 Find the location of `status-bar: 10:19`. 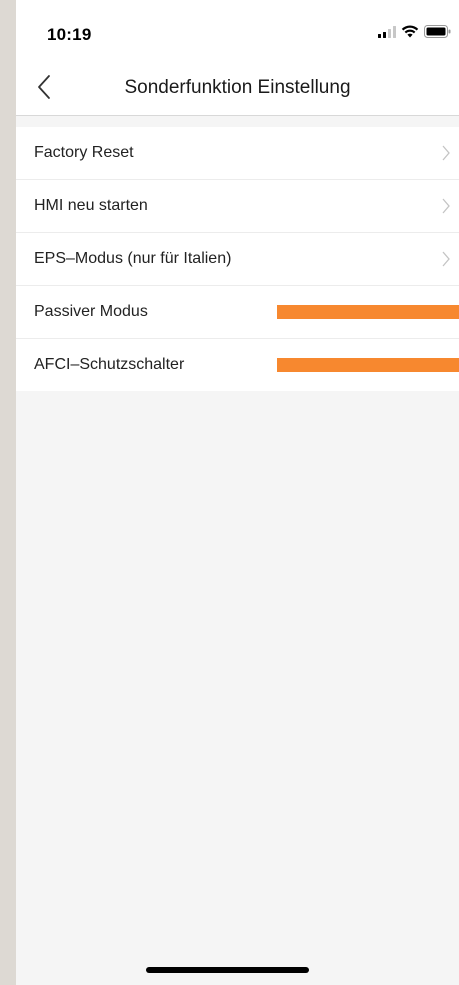

status-bar: 10:19 is located at coordinates (237, 30).